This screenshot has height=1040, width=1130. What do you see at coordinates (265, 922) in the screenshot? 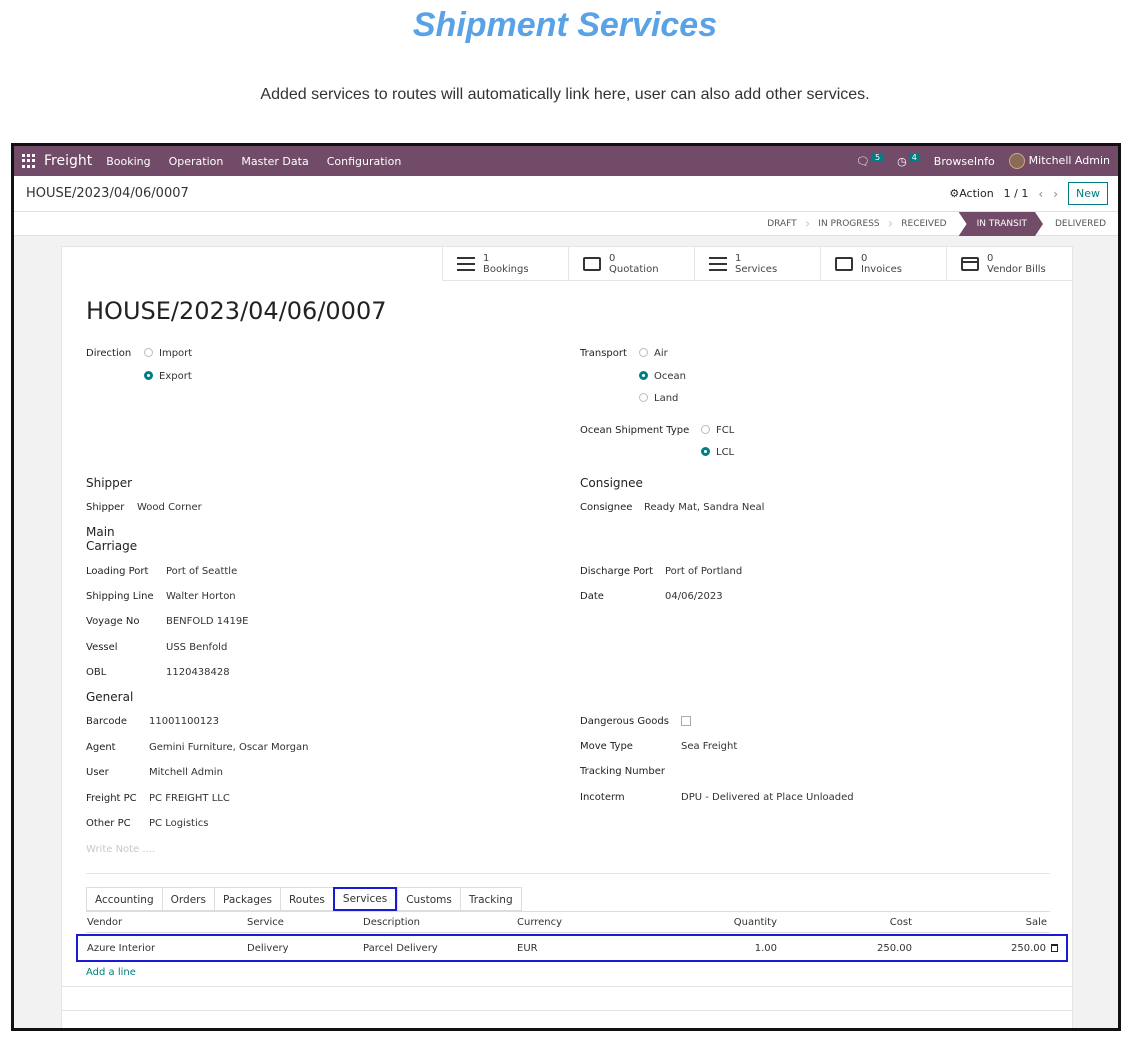
I see `col-service: Service` at bounding box center [265, 922].